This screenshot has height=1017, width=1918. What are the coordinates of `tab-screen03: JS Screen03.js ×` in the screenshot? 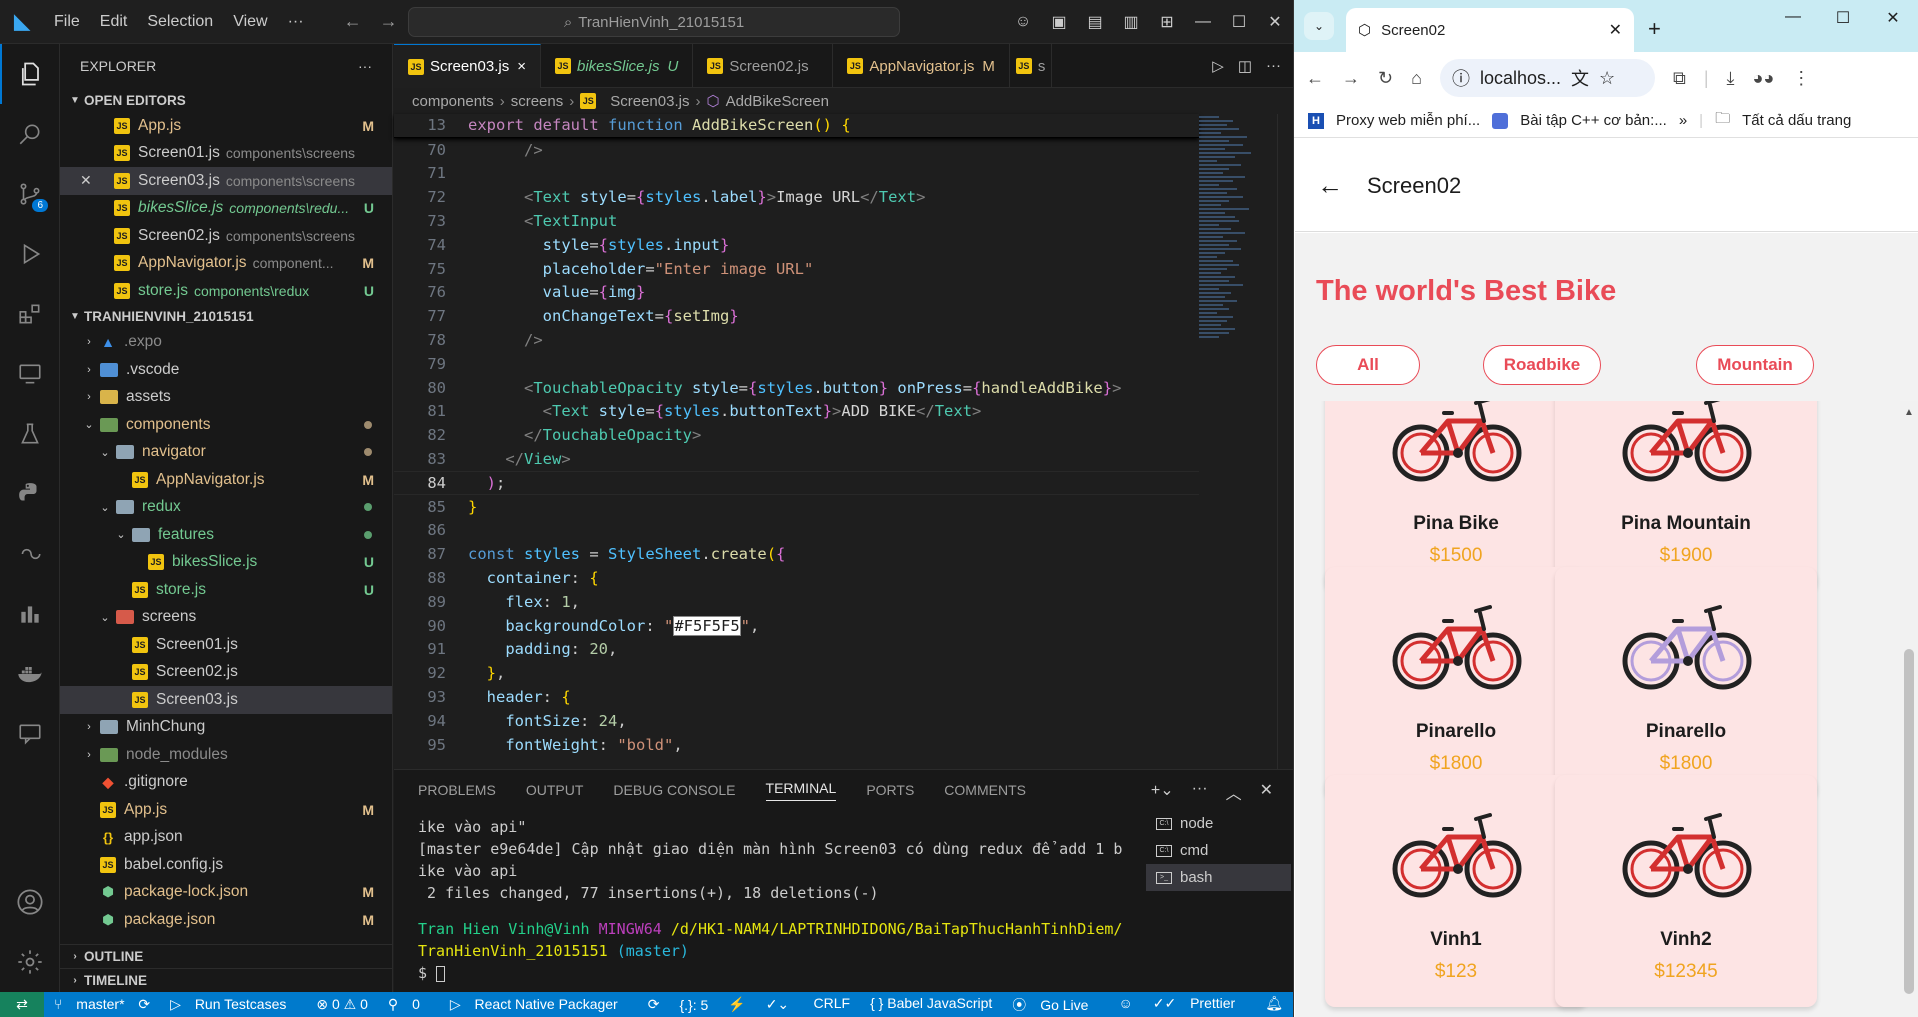 It's located at (467, 66).